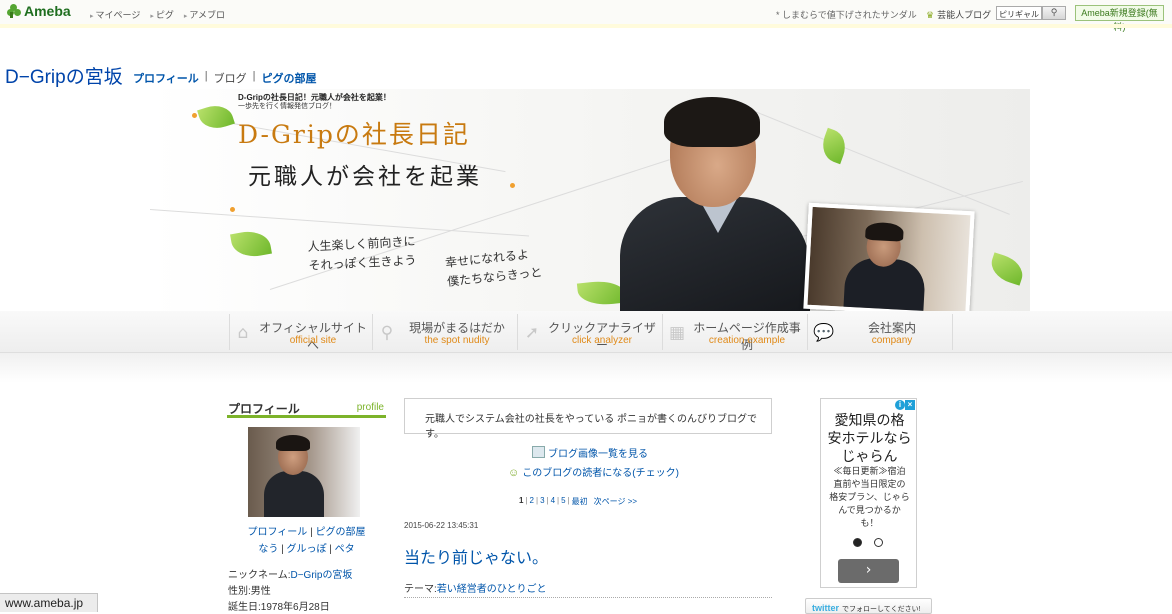  I want to click on peta-link: ペタ, so click(345, 549).